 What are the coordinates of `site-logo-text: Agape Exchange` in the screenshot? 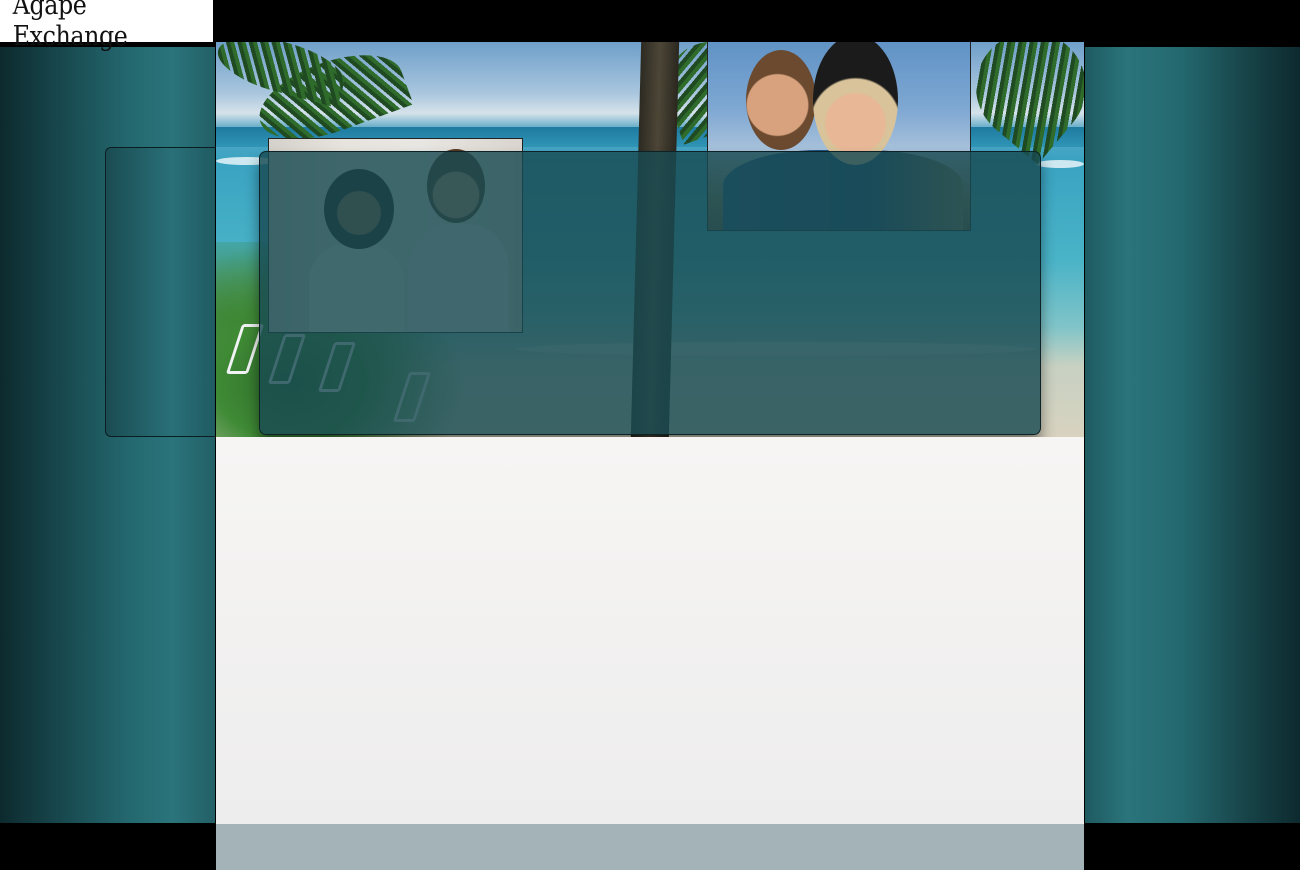 It's located at (70, 26).